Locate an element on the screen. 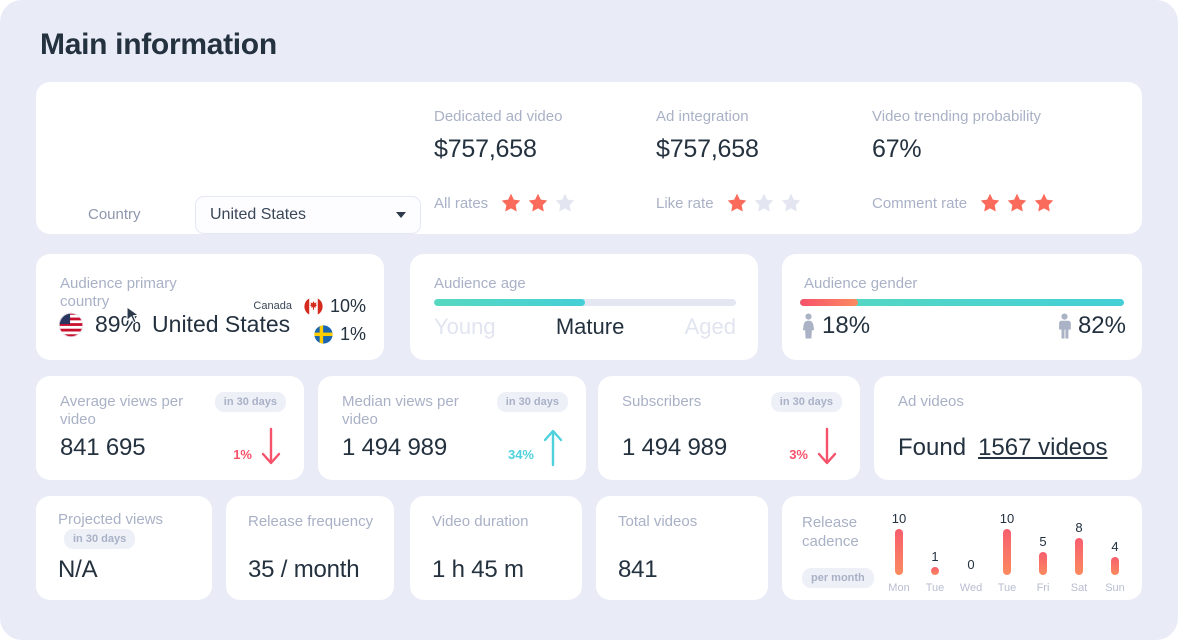  other-country-percent: 10% is located at coordinates (347, 305).